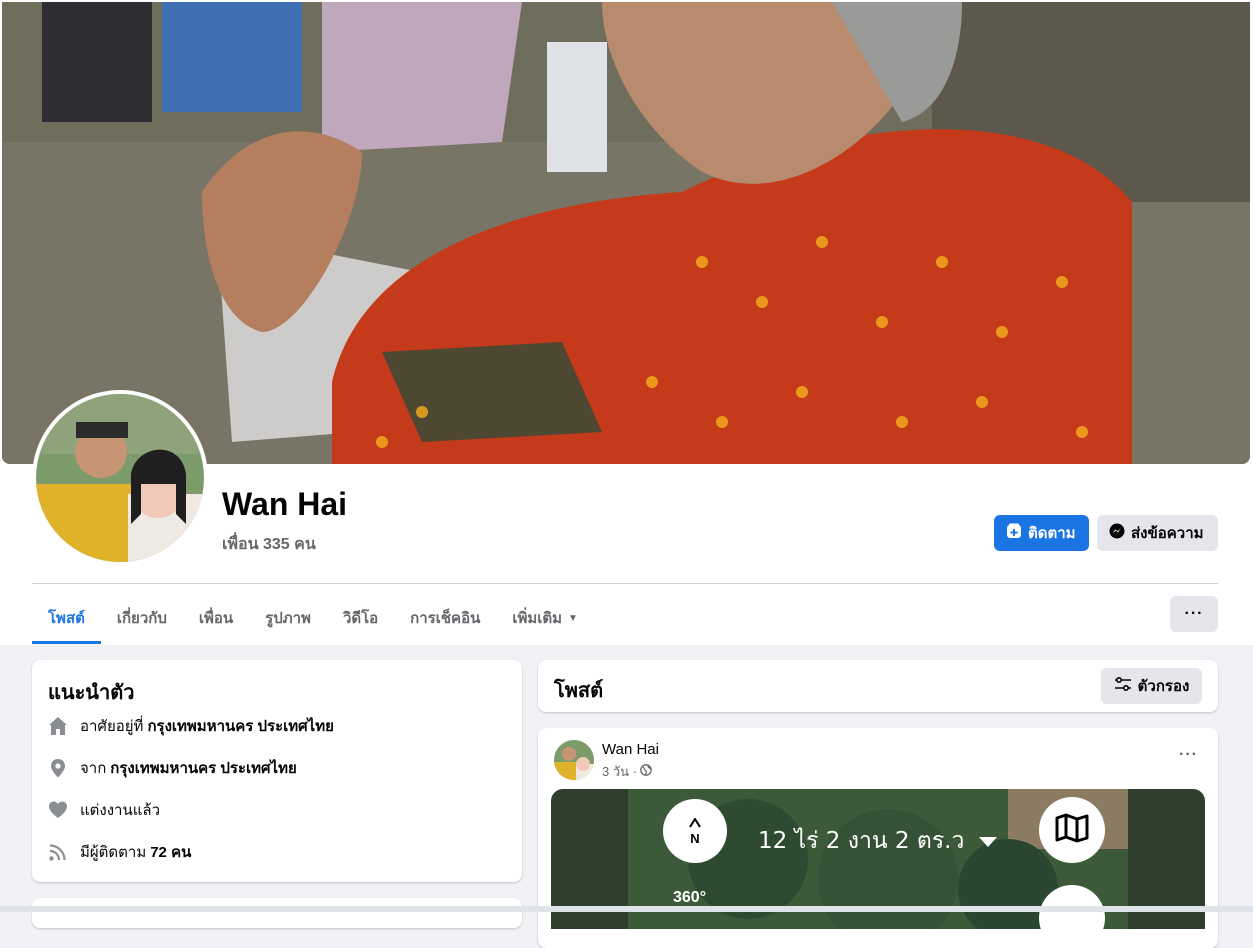  I want to click on rss-followers-icon, so click(58, 852).